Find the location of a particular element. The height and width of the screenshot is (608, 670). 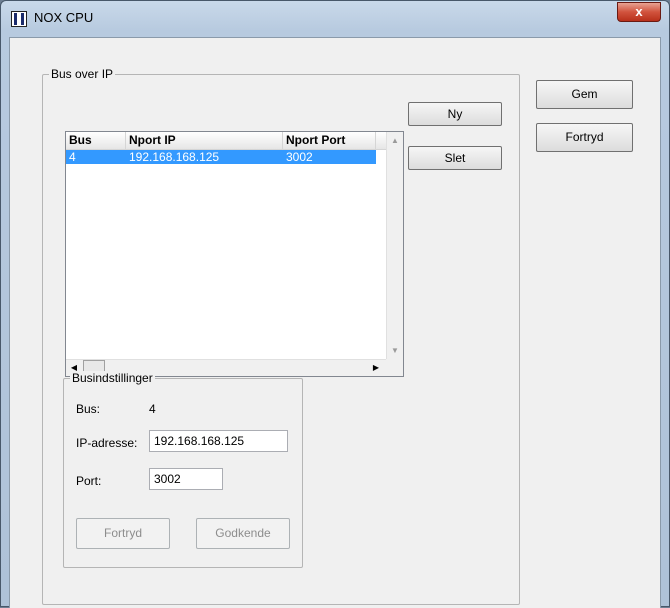

vertical-scrollbar: ▲ ▼ is located at coordinates (394, 245).